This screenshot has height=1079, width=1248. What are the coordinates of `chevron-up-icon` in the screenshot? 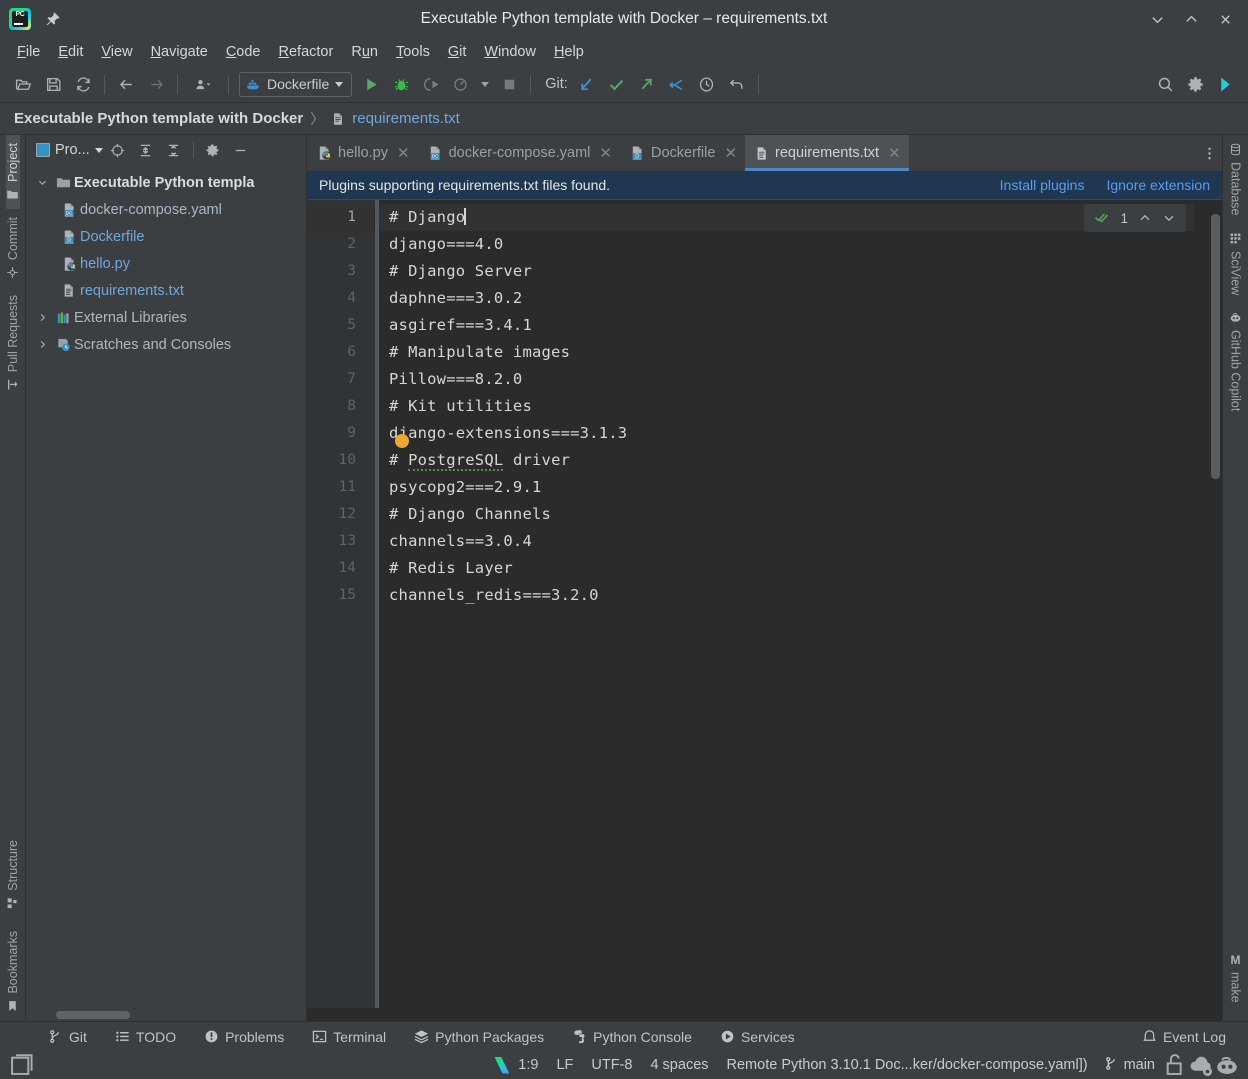 It's located at (1145, 218).